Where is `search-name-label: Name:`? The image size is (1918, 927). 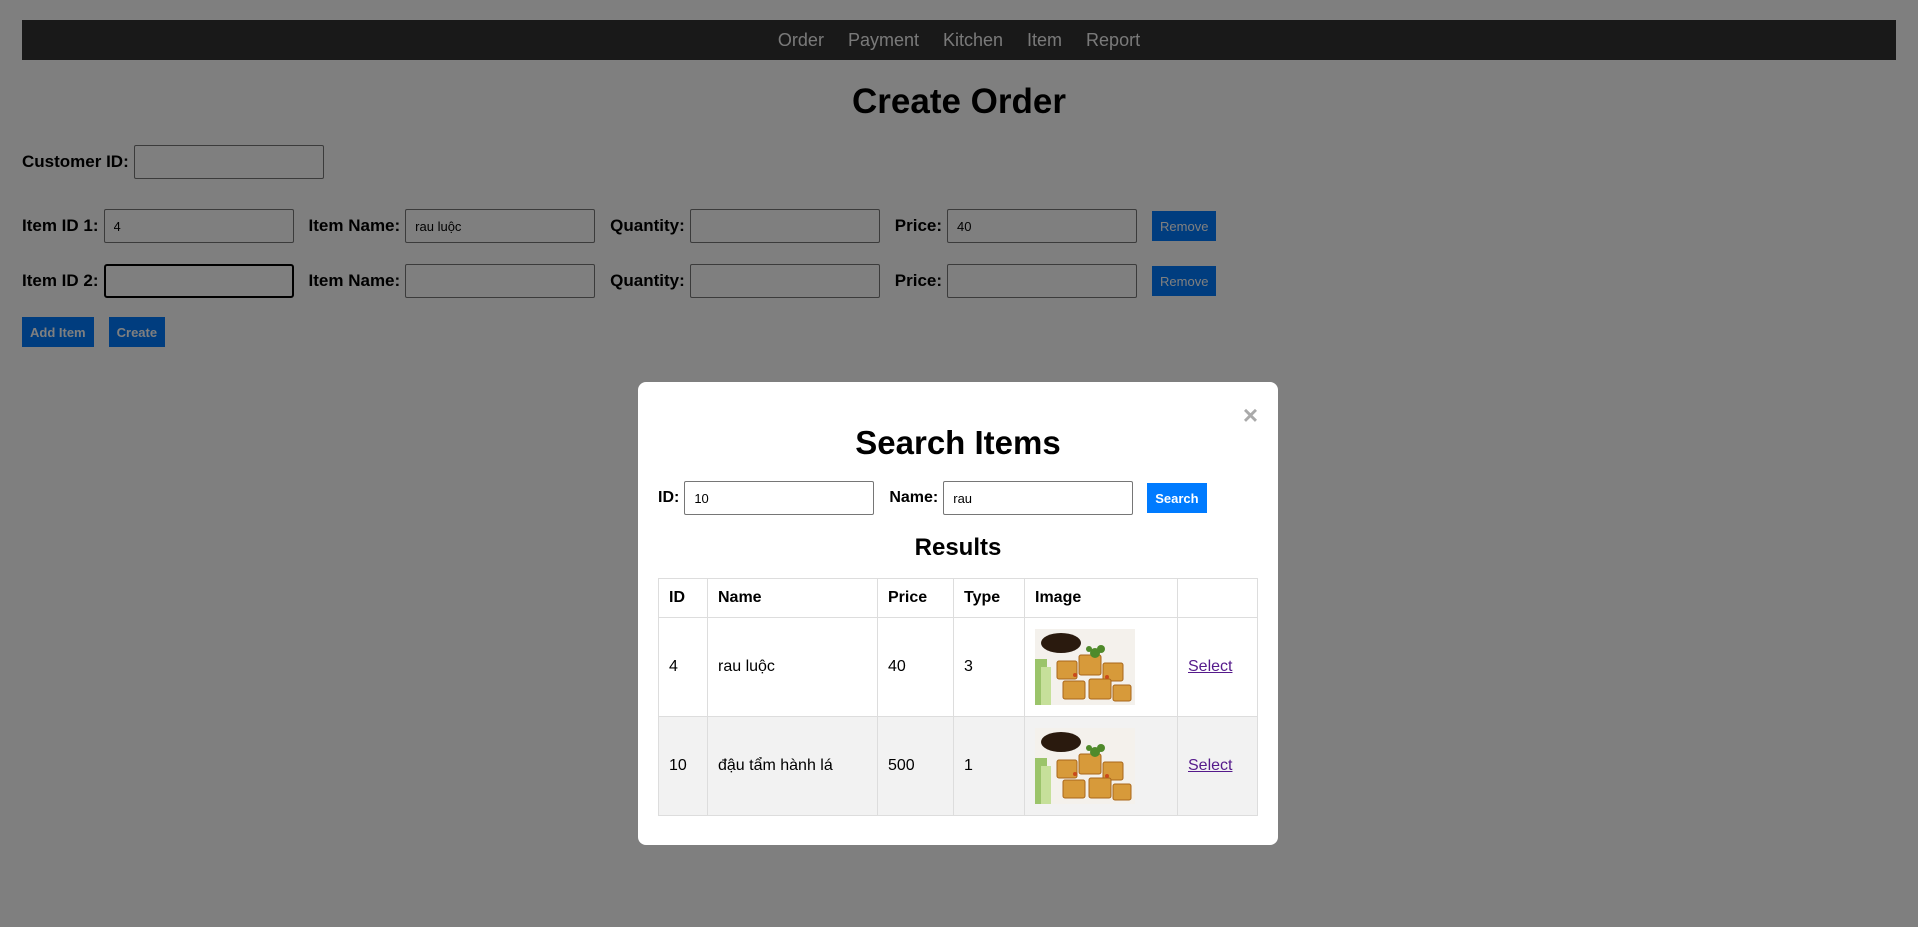 search-name-label: Name: is located at coordinates (914, 497).